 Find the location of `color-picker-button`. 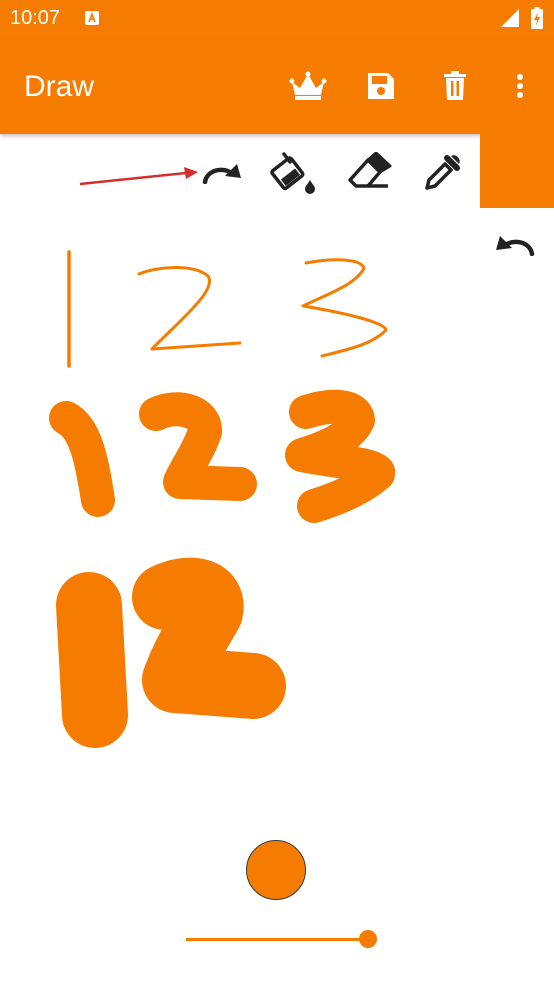

color-picker-button is located at coordinates (443, 174).